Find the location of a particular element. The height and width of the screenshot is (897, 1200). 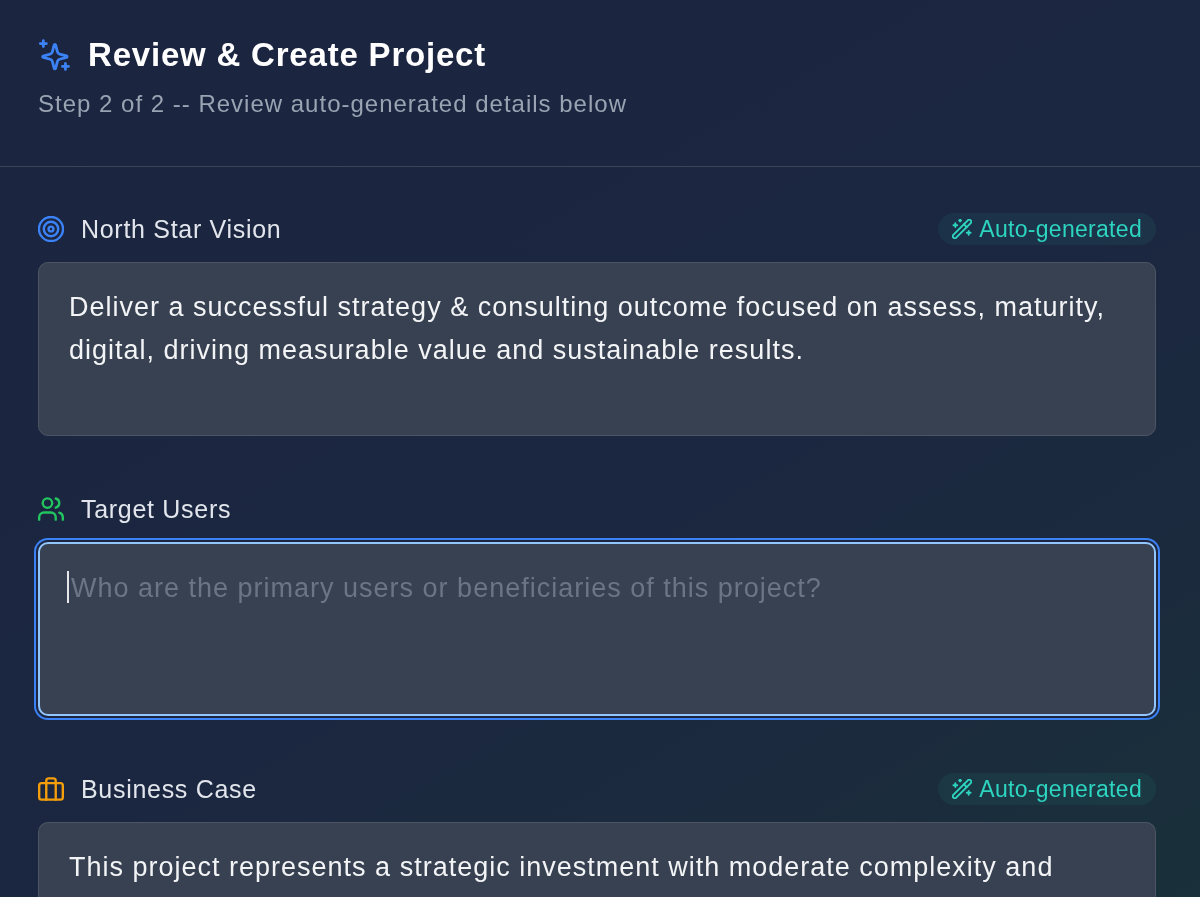

sparkles-icon is located at coordinates (54, 55).